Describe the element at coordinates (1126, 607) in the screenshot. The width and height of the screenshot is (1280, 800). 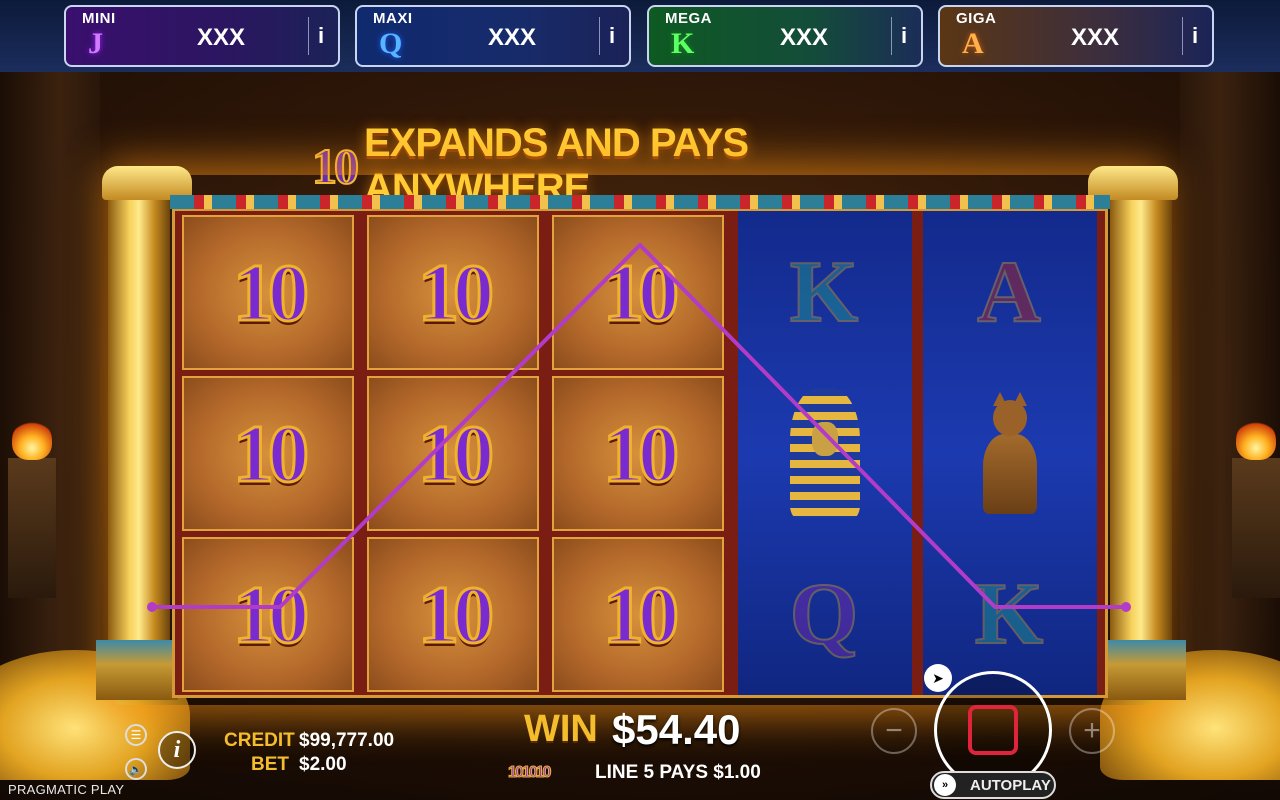
I see `payline-end-dot` at that location.